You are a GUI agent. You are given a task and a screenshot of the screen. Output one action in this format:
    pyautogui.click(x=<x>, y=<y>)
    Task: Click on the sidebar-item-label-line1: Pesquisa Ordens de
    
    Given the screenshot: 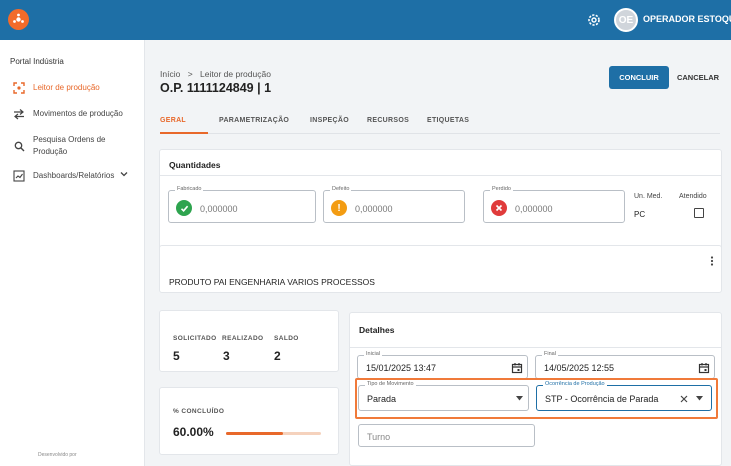 What is the action you would take?
    pyautogui.click(x=69, y=139)
    